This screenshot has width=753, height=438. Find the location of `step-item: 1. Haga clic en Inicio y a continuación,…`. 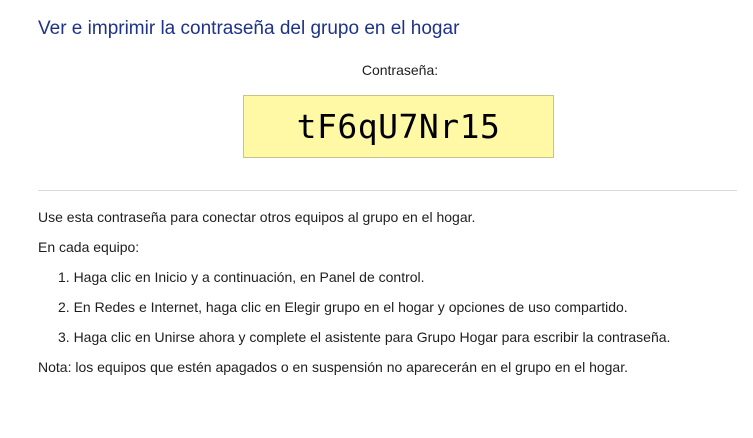

step-item: 1. Haga clic en Inicio y a continuación,… is located at coordinates (241, 277).